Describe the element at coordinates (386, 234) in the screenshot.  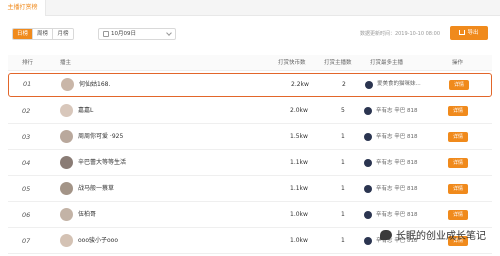
I see `wechat-icon` at that location.